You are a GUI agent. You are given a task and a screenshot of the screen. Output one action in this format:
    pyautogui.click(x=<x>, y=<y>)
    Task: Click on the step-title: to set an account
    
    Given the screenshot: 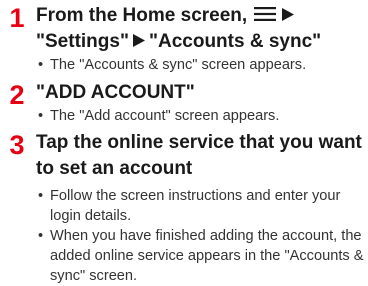 What is the action you would take?
    pyautogui.click(x=114, y=168)
    